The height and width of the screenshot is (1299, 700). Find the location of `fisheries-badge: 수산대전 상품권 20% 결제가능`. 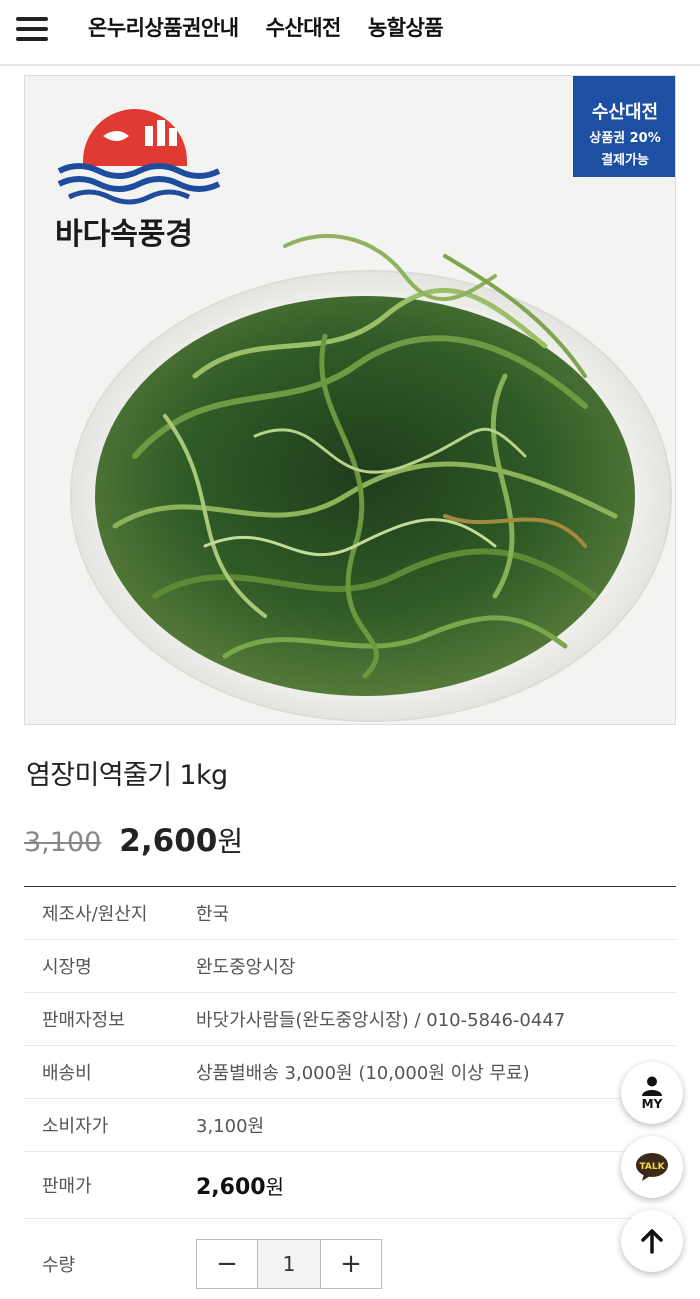

fisheries-badge: 수산대전 상품권 20% 결제가능 is located at coordinates (624, 126).